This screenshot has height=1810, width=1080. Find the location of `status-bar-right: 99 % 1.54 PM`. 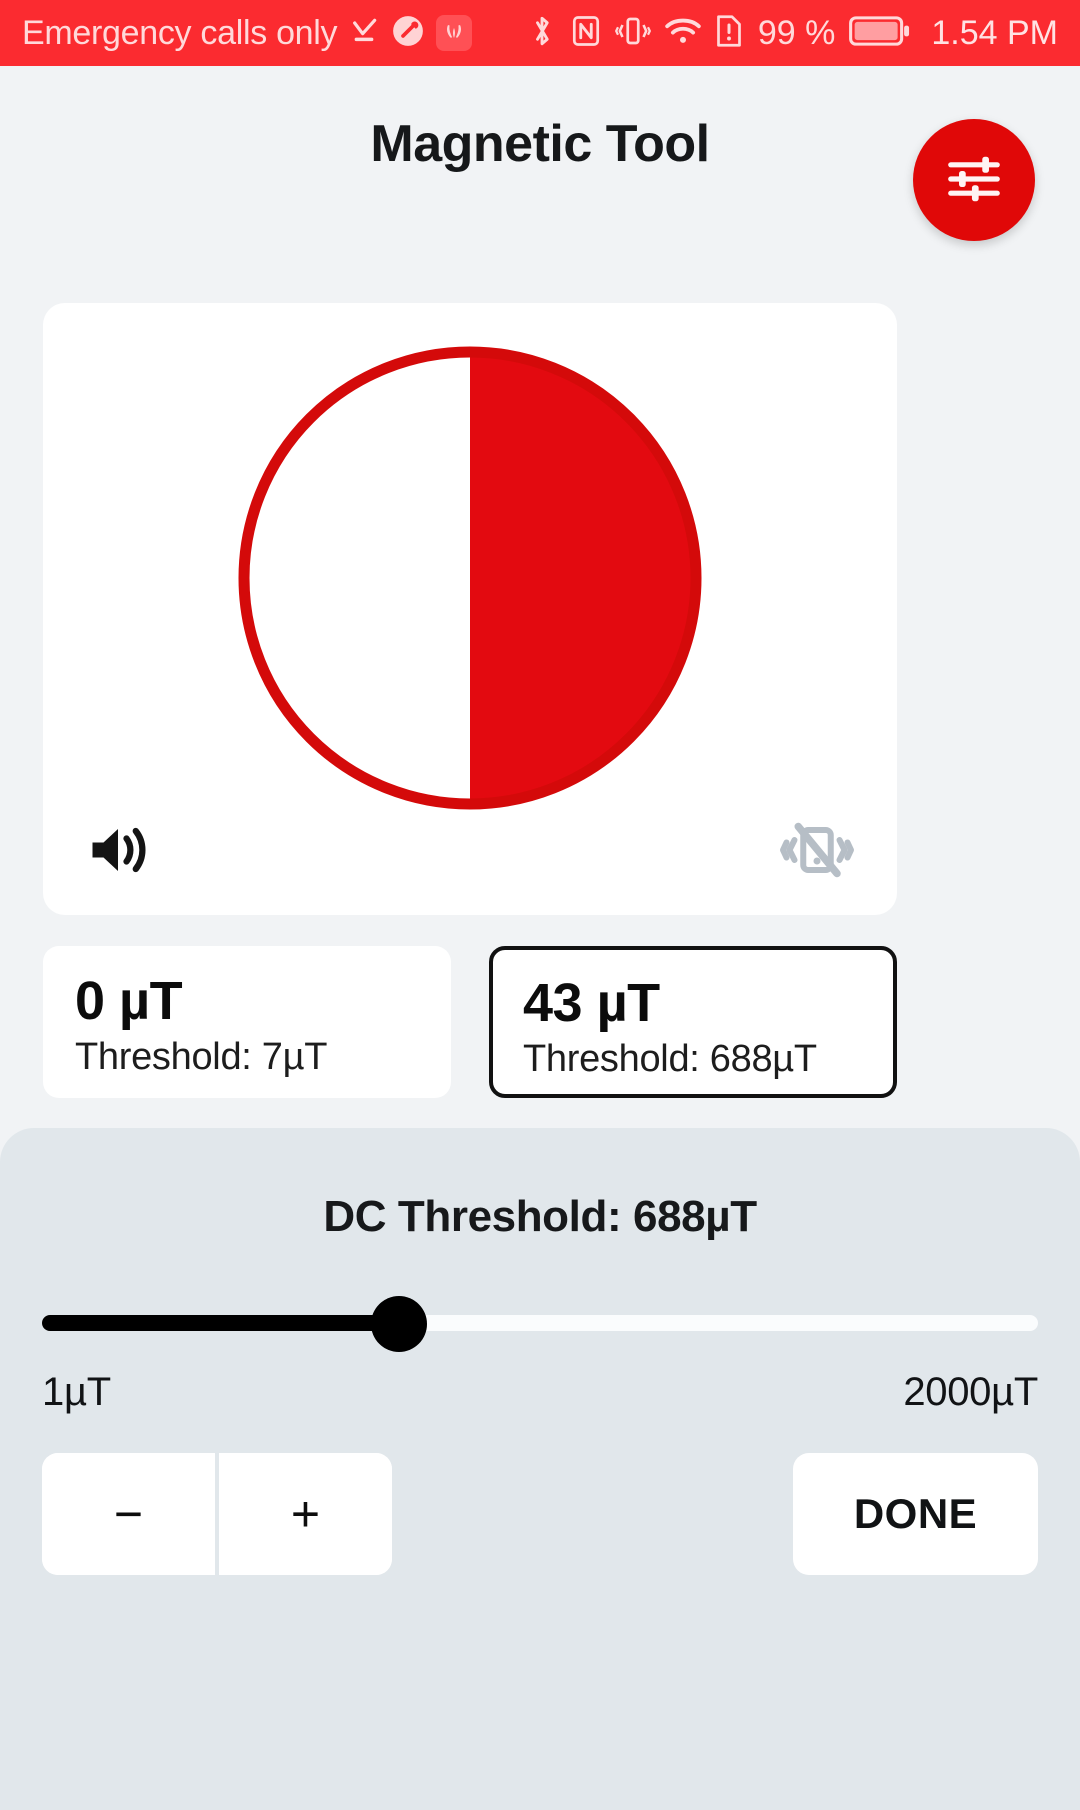

status-bar-right: 99 % 1.54 PM is located at coordinates (792, 33).